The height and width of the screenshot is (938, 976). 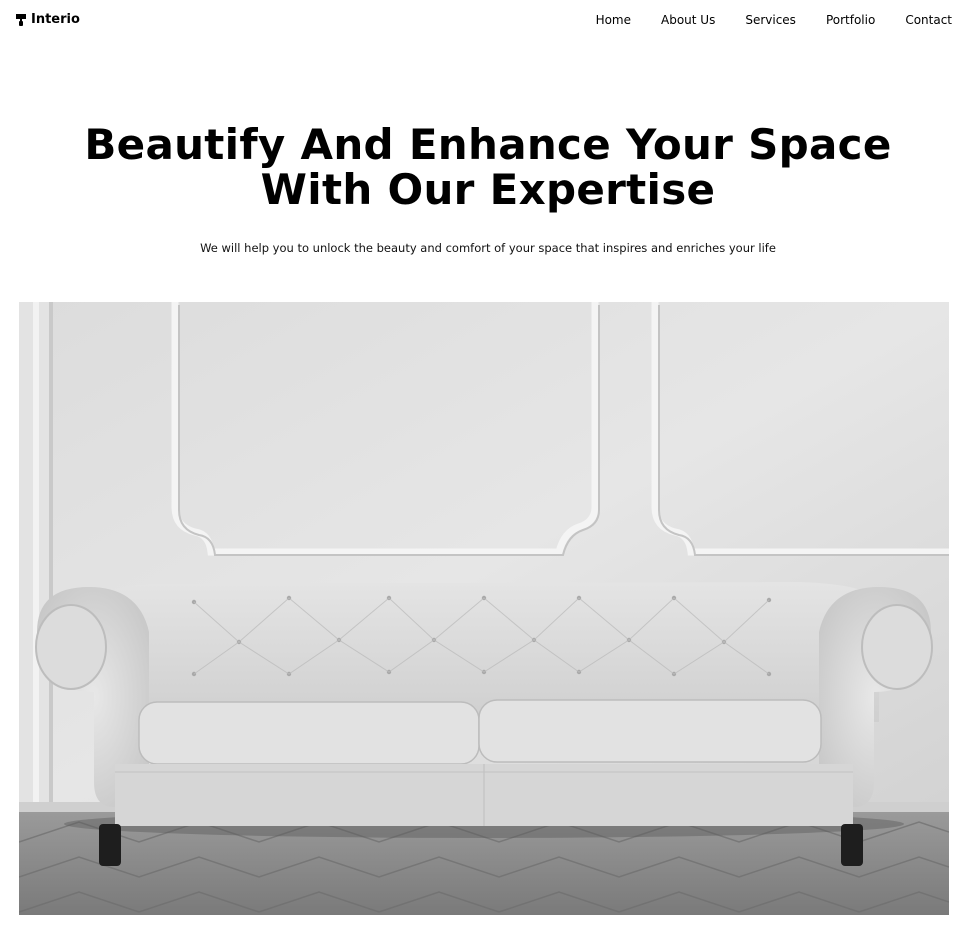 What do you see at coordinates (488, 189) in the screenshot?
I see `hero-title-line-2: With Our Expertise` at bounding box center [488, 189].